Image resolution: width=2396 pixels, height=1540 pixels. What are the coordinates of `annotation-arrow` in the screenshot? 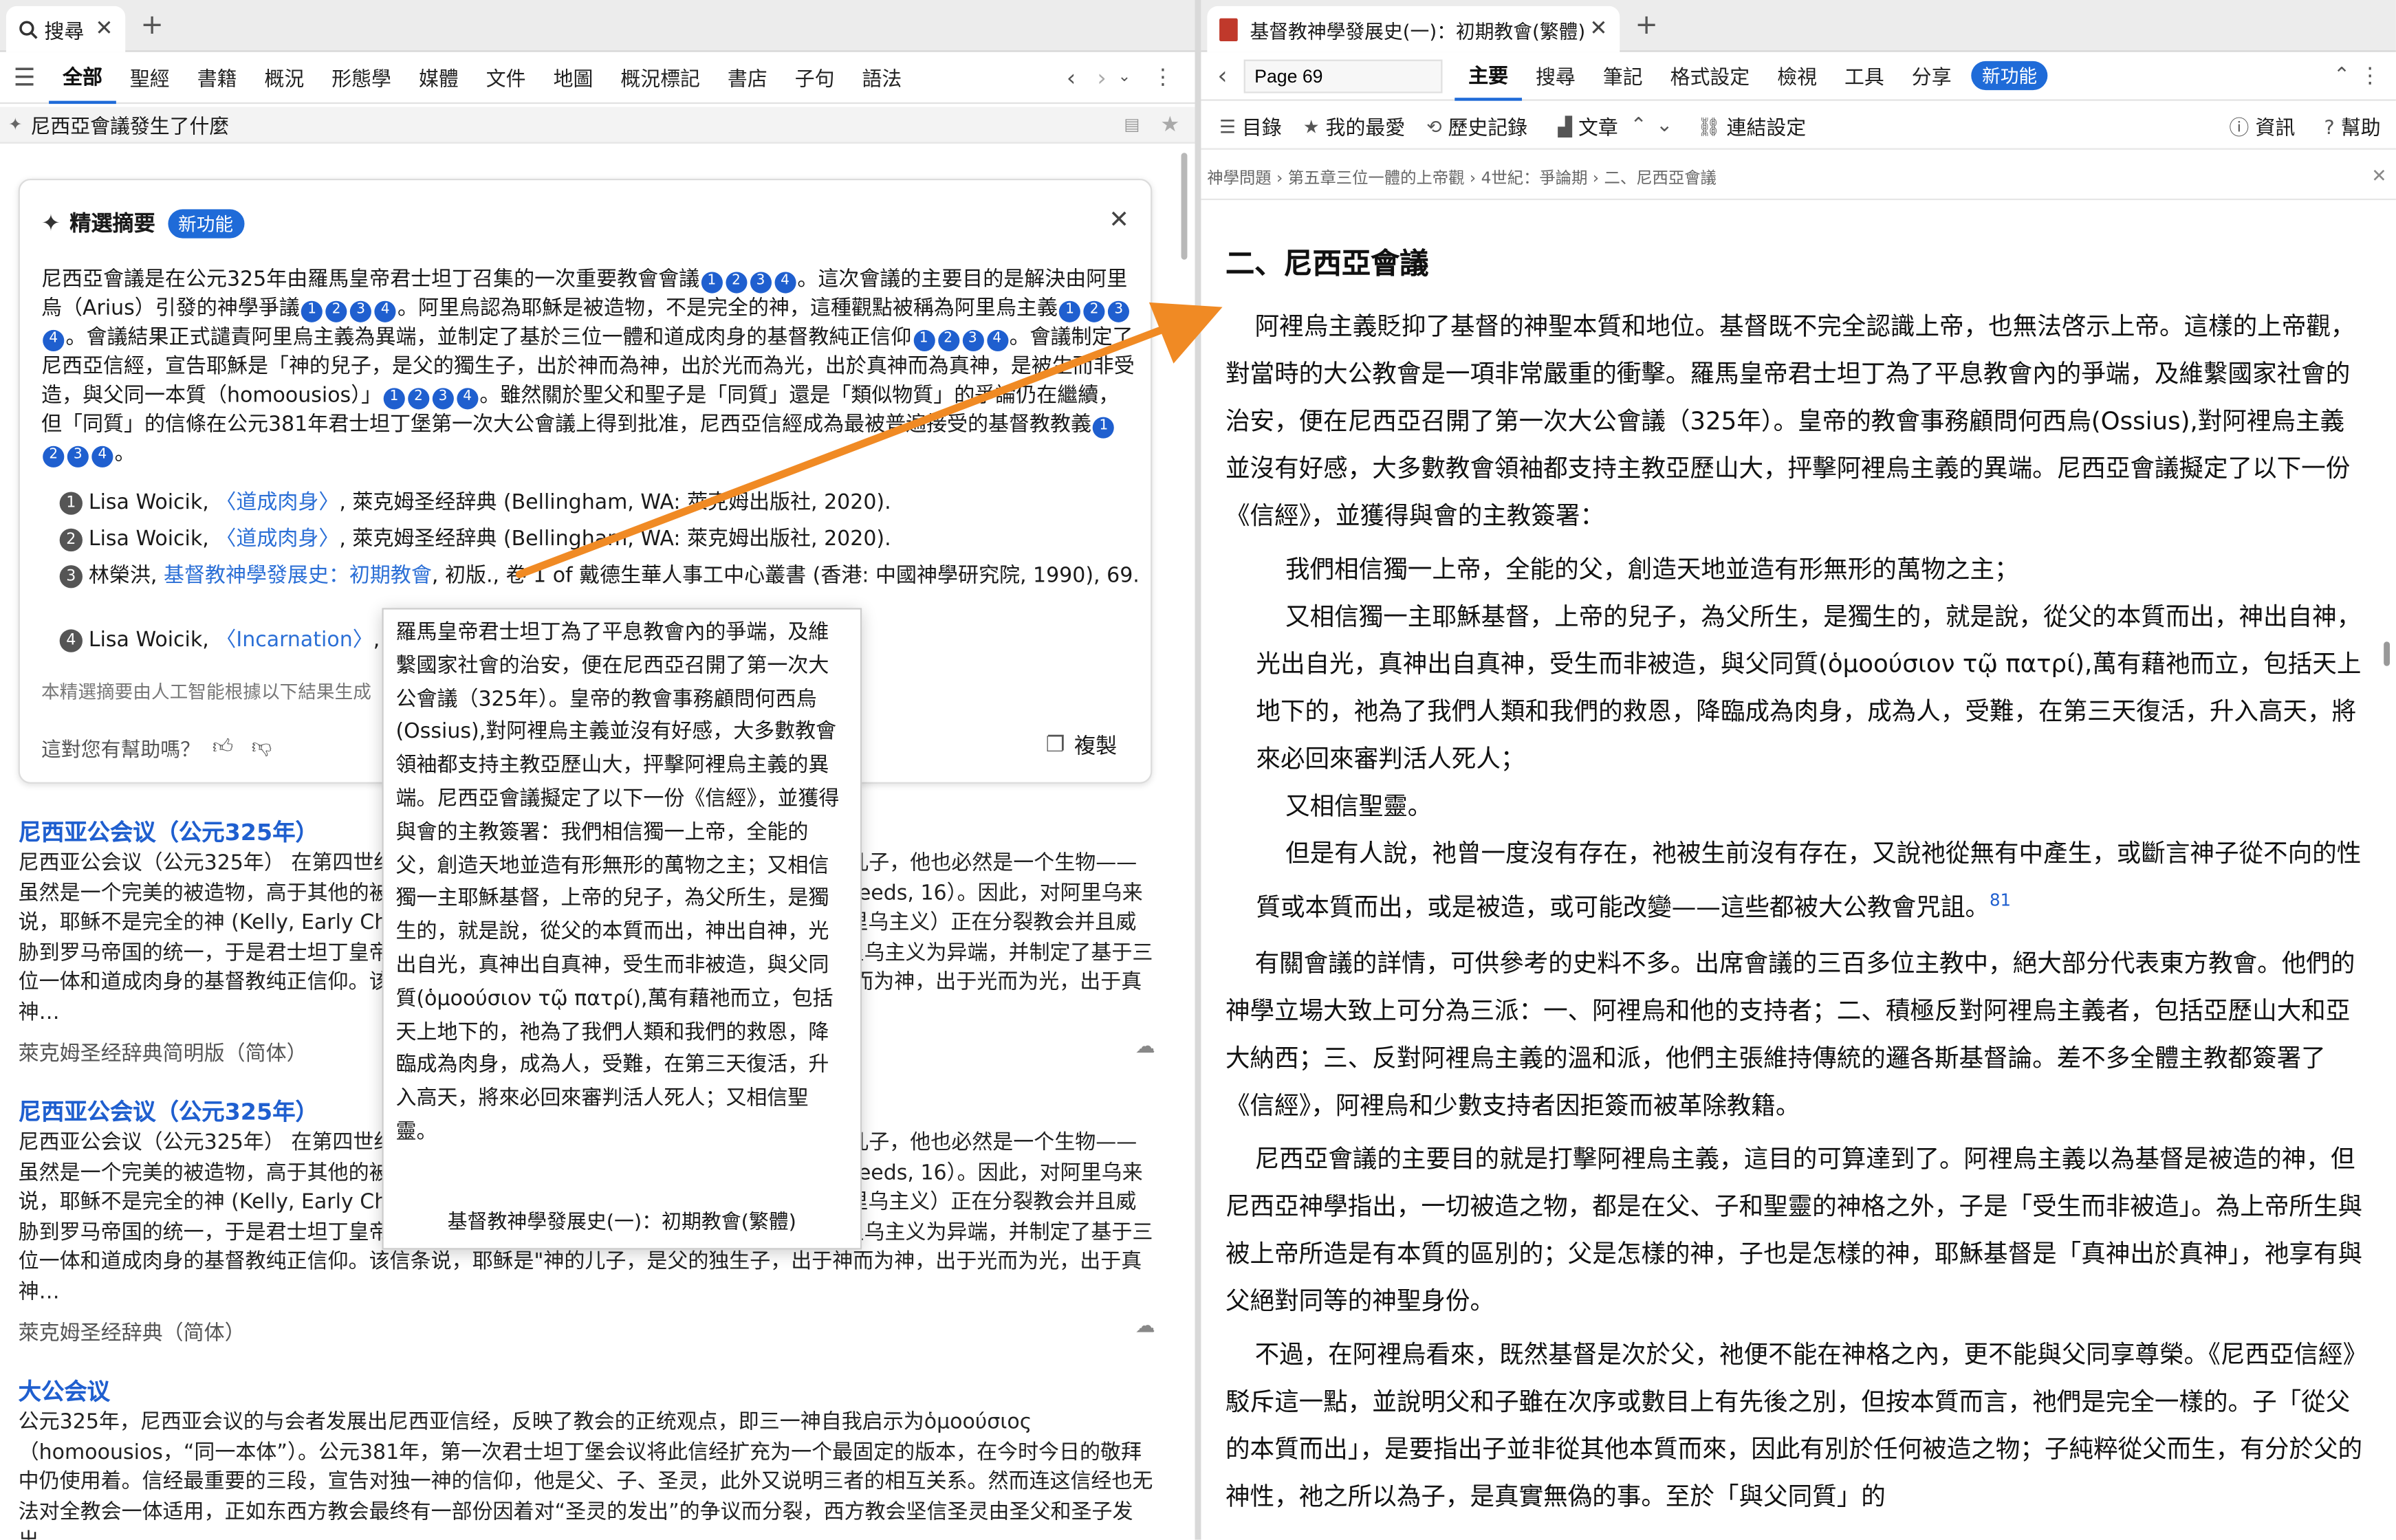 It's located at (869, 440).